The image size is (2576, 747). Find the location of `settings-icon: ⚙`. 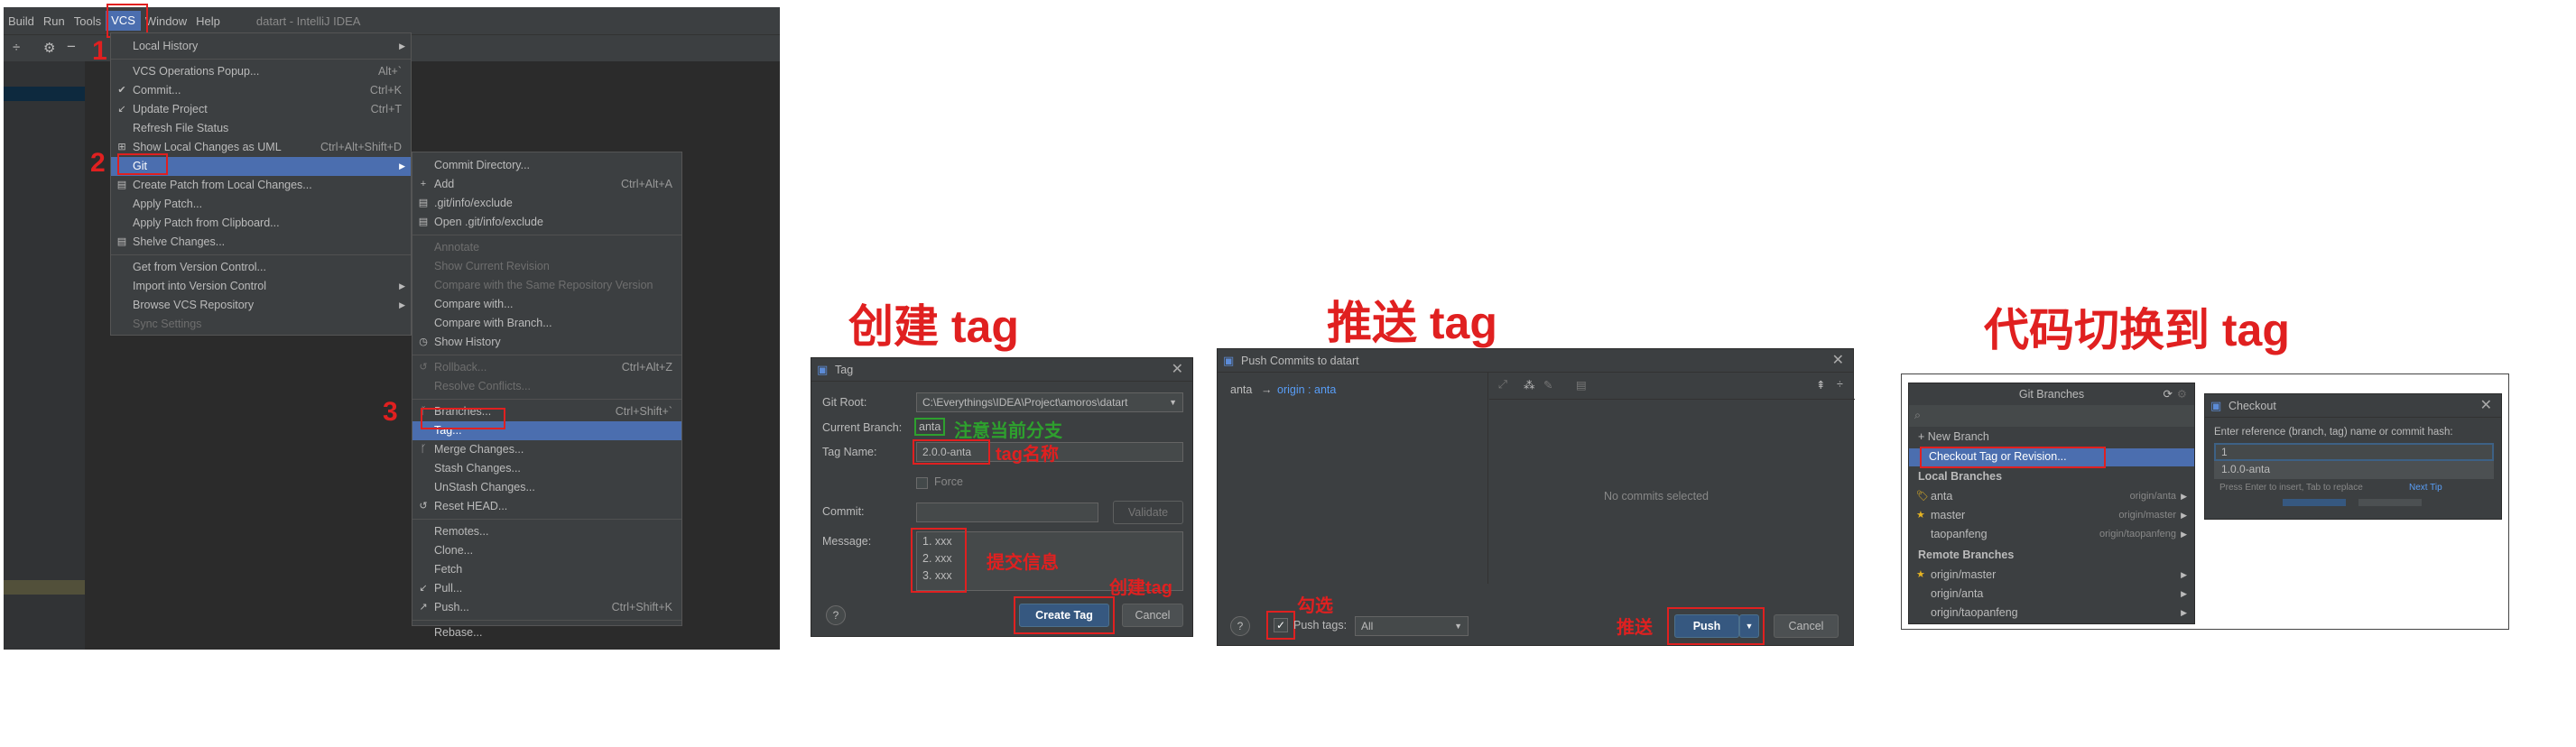

settings-icon: ⚙ is located at coordinates (2182, 394).